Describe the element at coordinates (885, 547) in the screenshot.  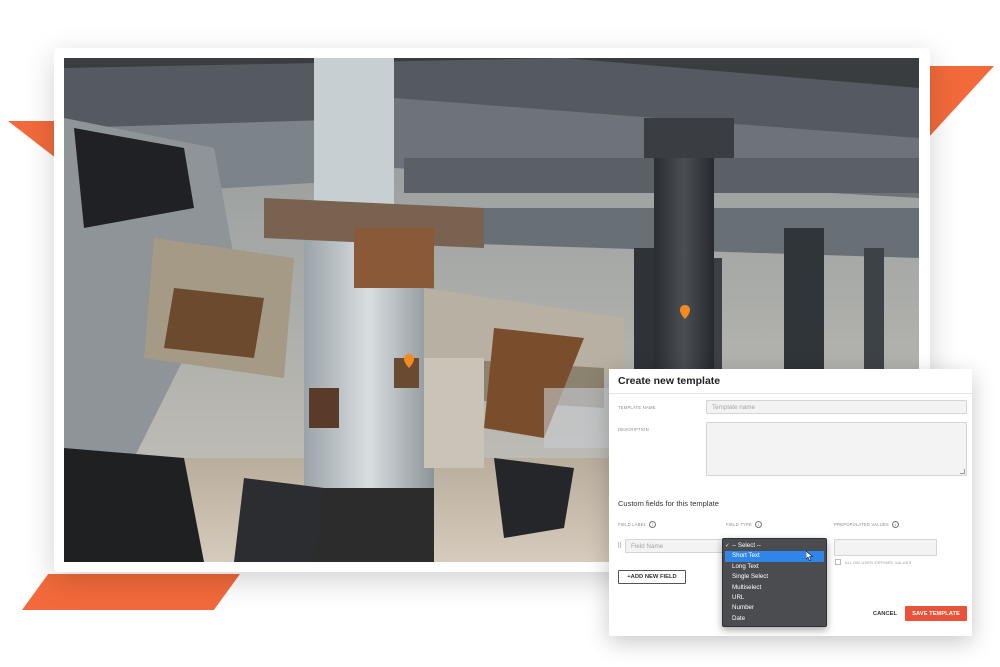
I see `prepopulated-values-input` at that location.